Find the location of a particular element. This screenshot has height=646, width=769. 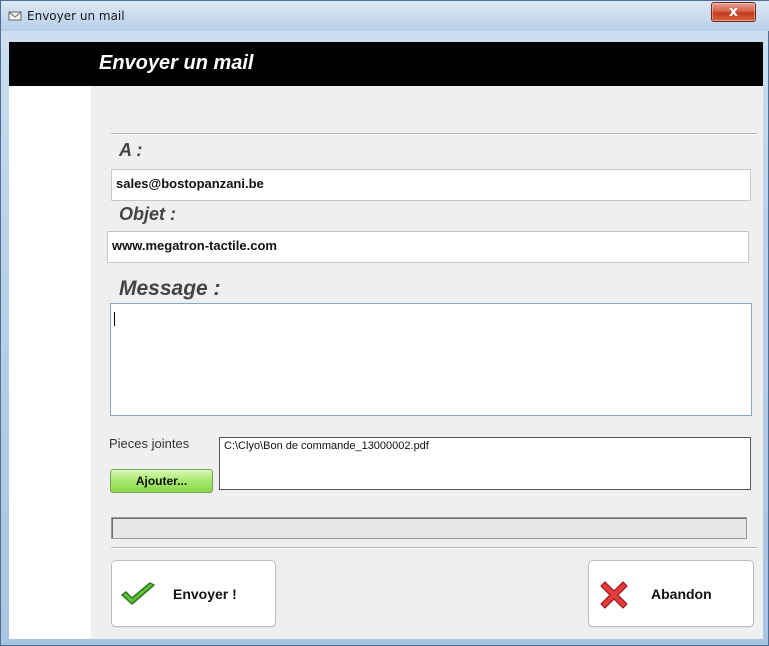

window-title: Envoyer un mail is located at coordinates (76, 16).